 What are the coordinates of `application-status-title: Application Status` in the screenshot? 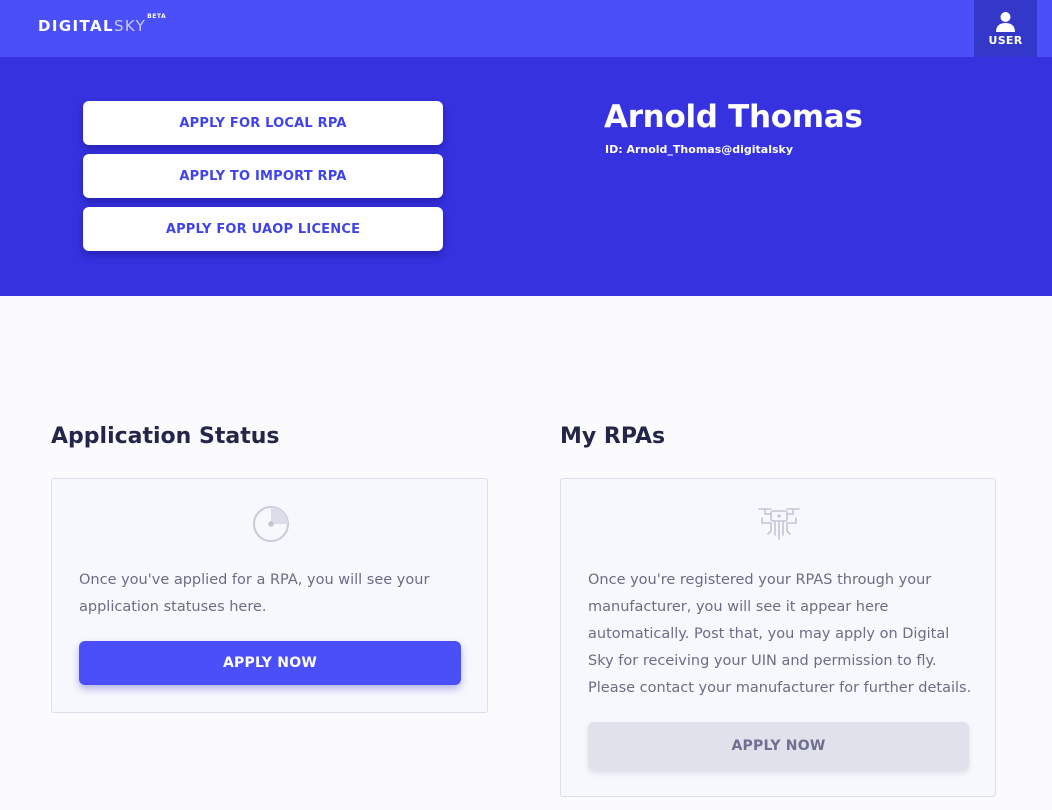 It's located at (165, 436).